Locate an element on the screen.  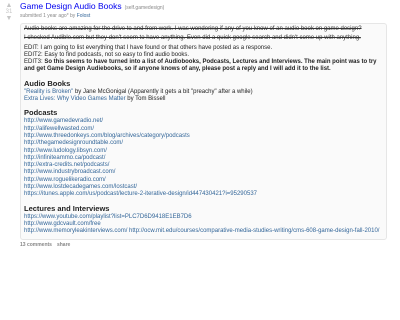
audiobooks-heading: Audio Books is located at coordinates (47, 83).